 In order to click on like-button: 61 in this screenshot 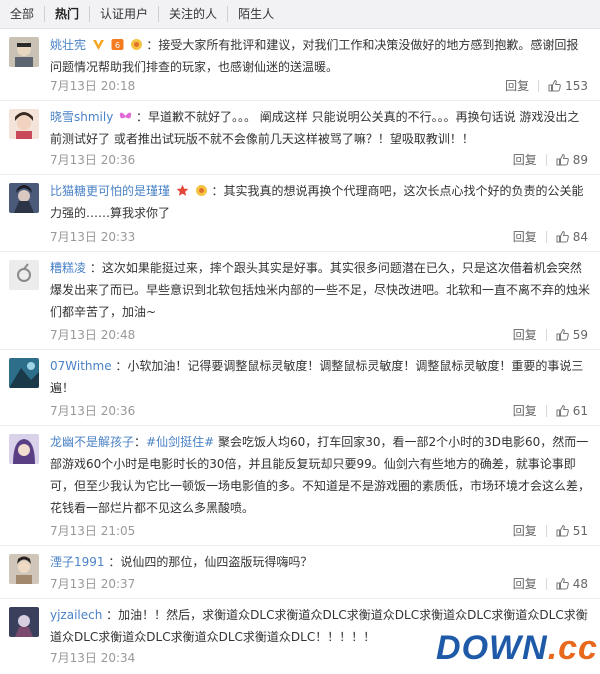, I will do `click(572, 411)`.